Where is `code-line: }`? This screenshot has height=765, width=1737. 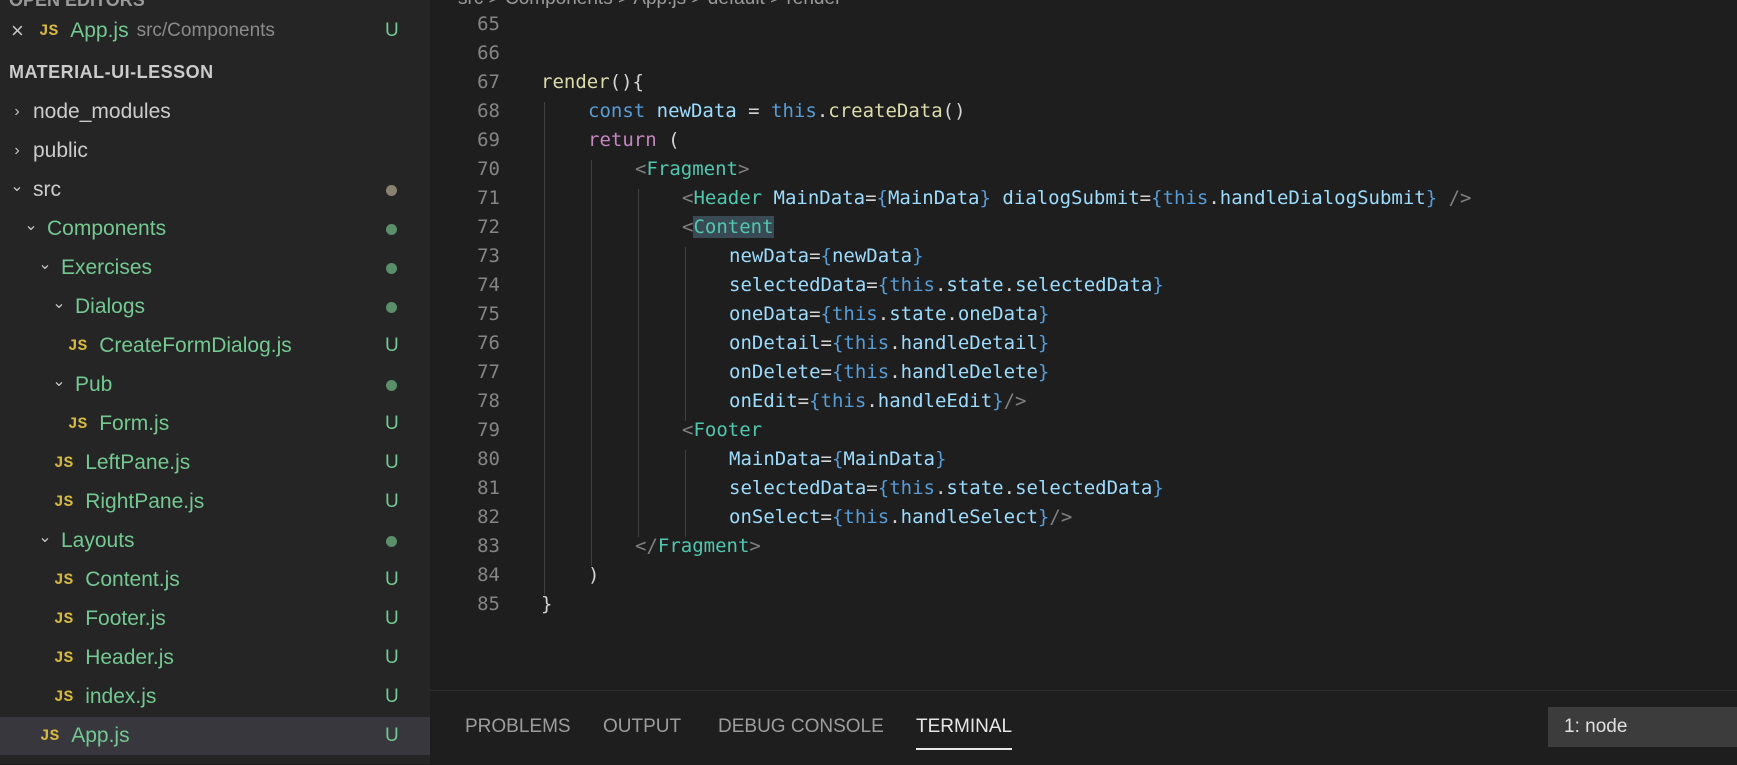
code-line: } is located at coordinates (546, 604).